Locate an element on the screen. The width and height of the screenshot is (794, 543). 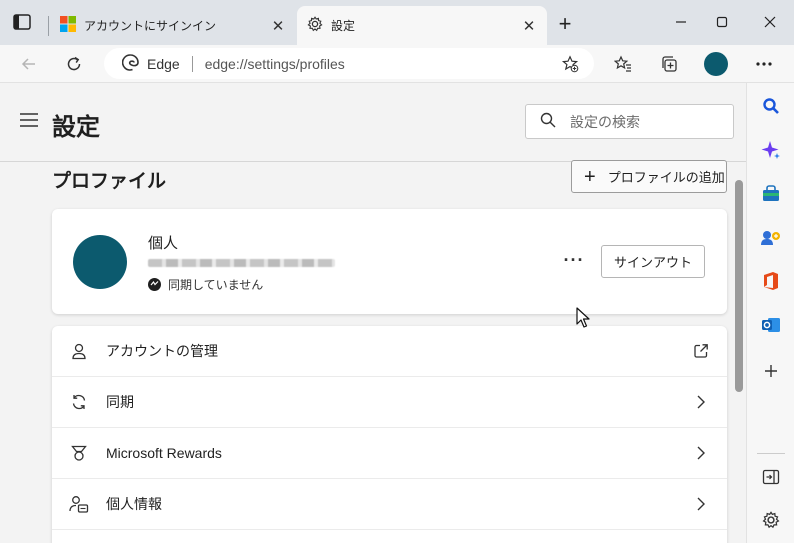
sync-status: 同期していません is located at coordinates (205, 284).